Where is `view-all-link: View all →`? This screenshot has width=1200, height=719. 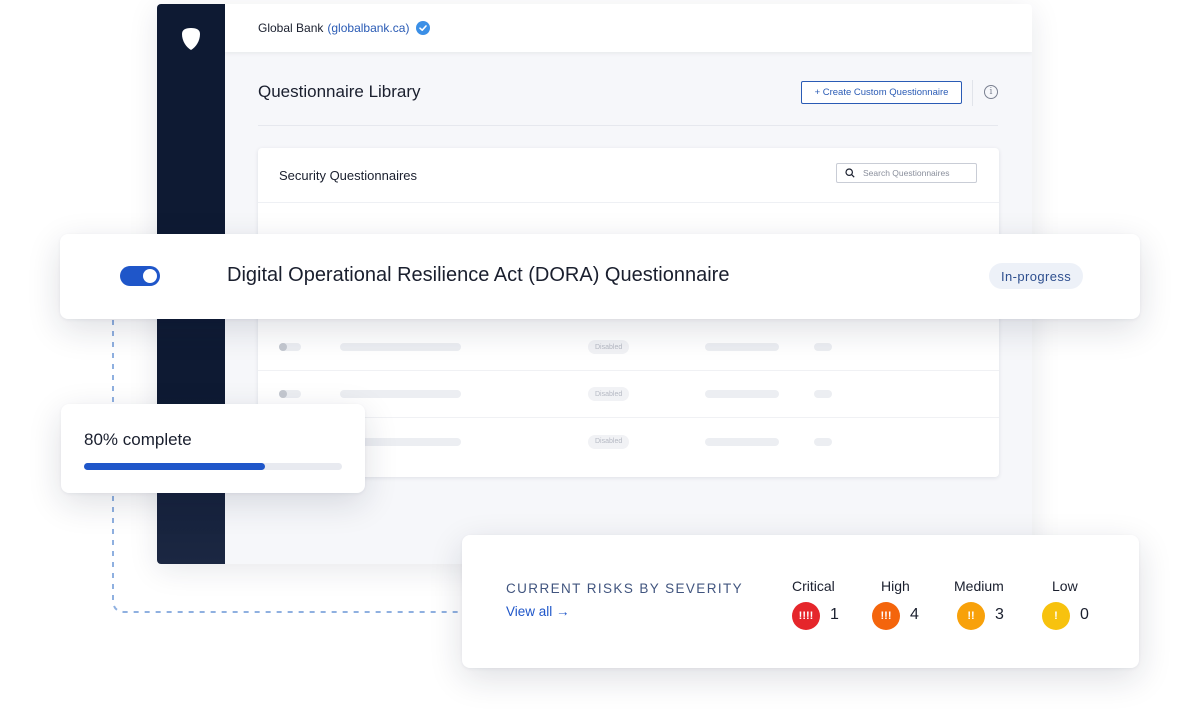
view-all-link: View all → is located at coordinates (538, 611).